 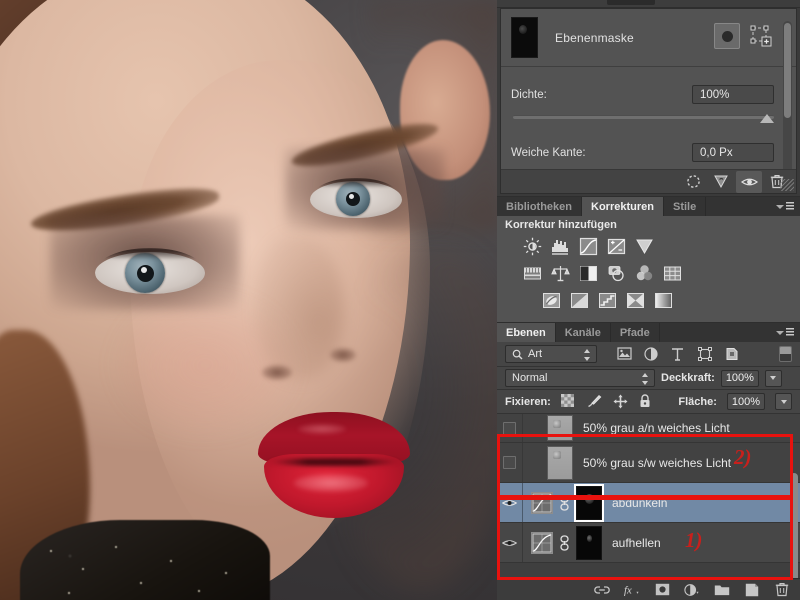 What do you see at coordinates (648, 589) in the screenshot?
I see `layers-panel-footer: fx` at bounding box center [648, 589].